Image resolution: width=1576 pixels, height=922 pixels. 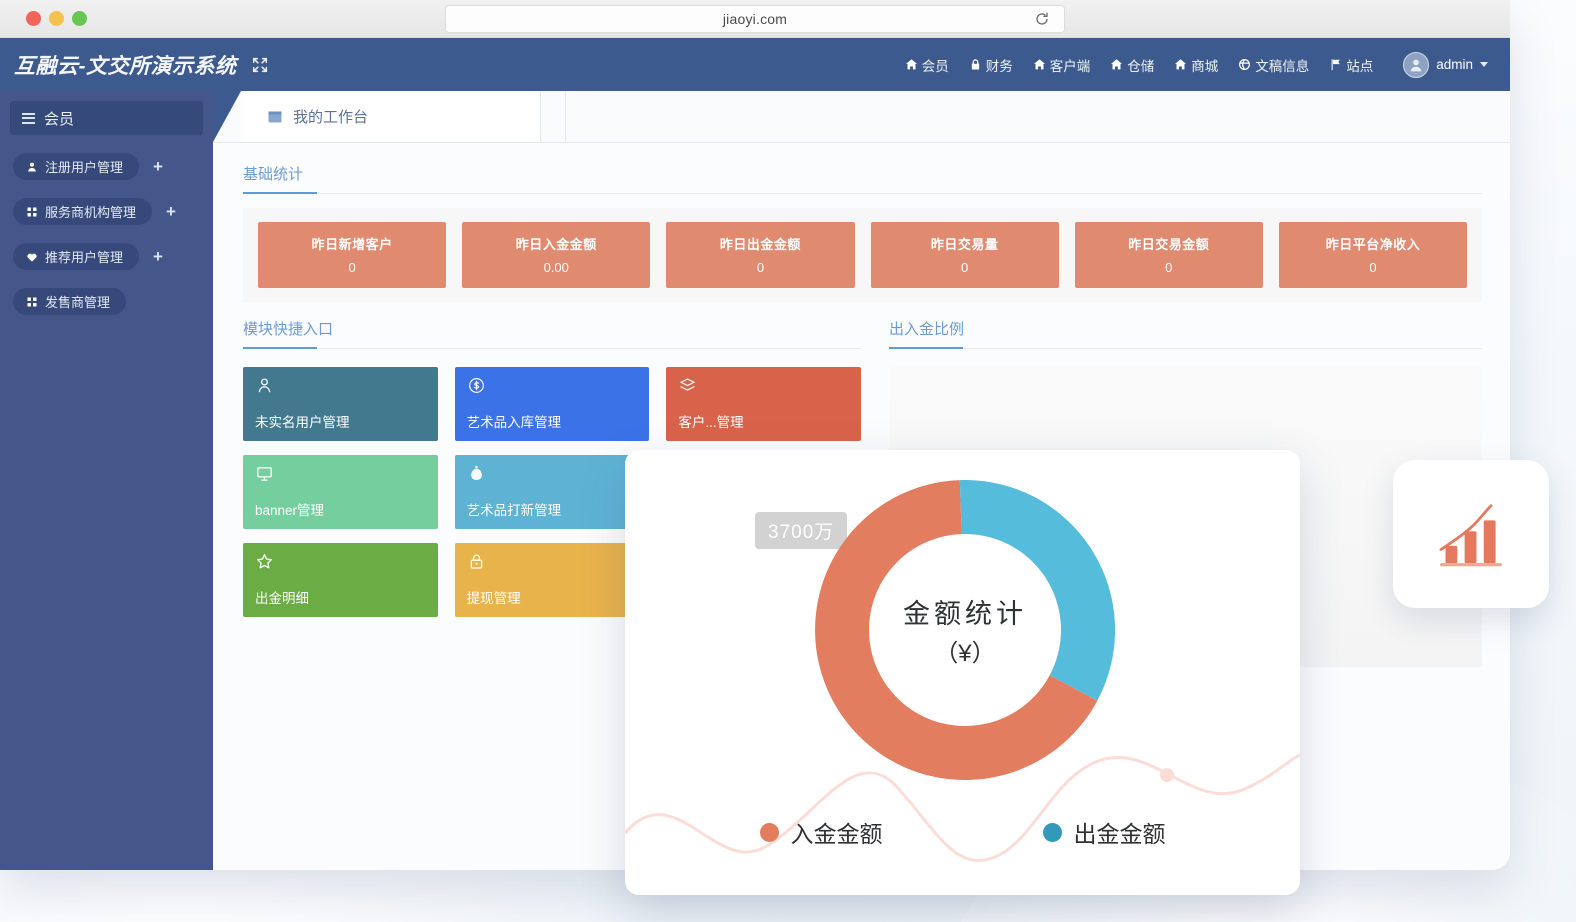 I want to click on sidebar-item-pill: 推荐用户管理, so click(x=76, y=256).